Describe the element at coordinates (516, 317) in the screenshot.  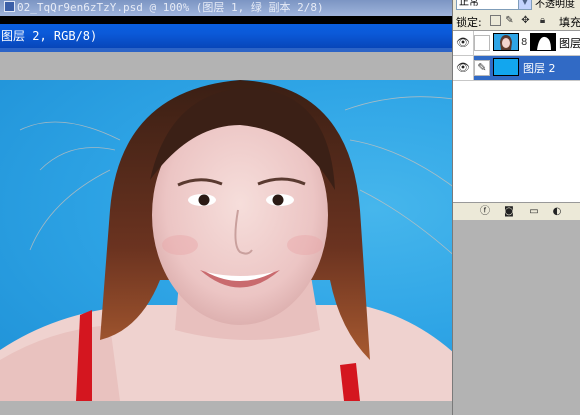
I see `panel-area-empty` at that location.